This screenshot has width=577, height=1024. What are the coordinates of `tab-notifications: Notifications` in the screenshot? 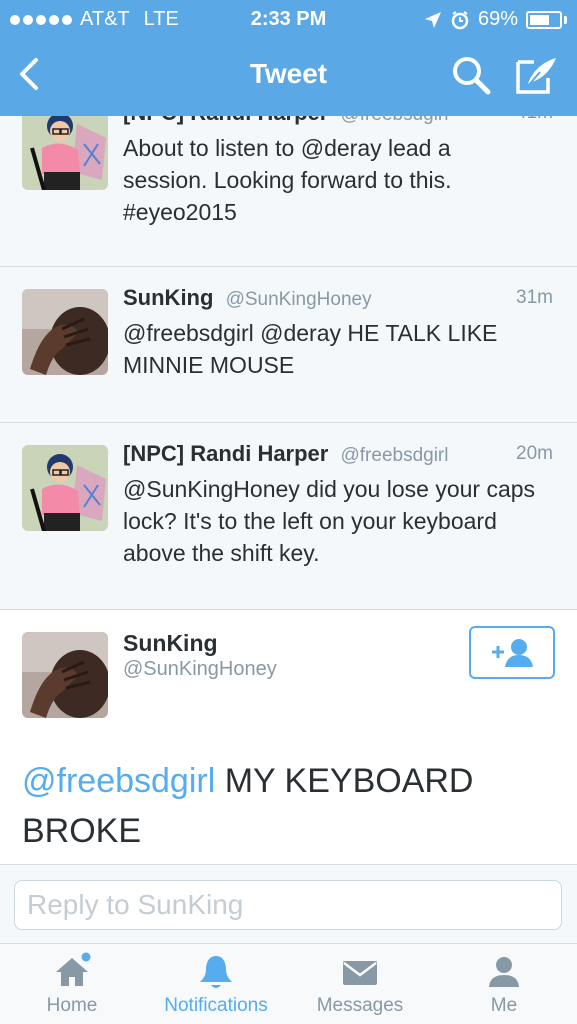 It's located at (216, 984).